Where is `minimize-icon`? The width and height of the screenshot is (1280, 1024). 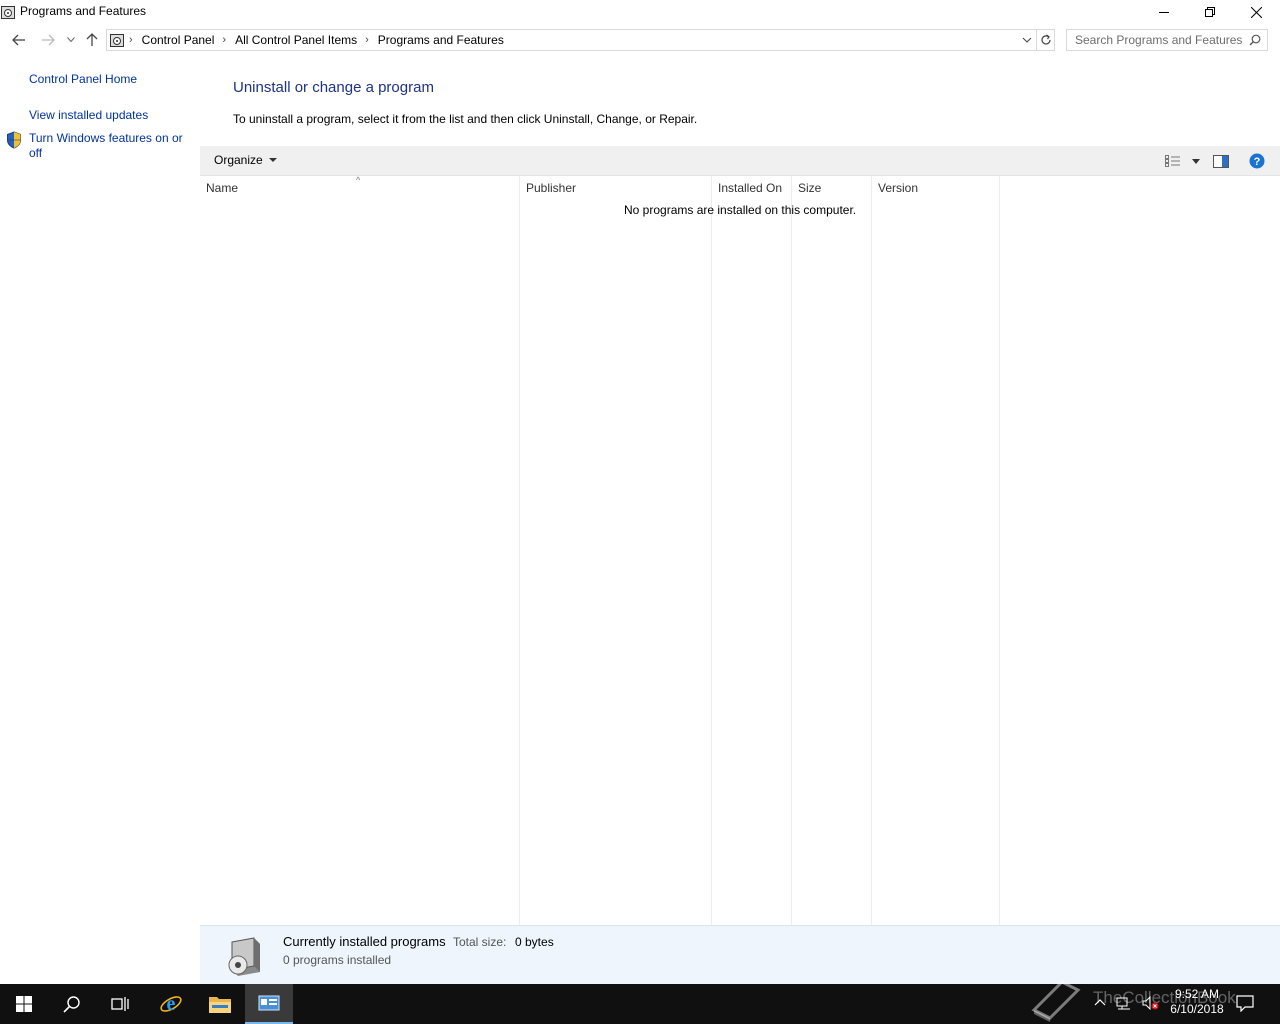
minimize-icon is located at coordinates (1164, 12).